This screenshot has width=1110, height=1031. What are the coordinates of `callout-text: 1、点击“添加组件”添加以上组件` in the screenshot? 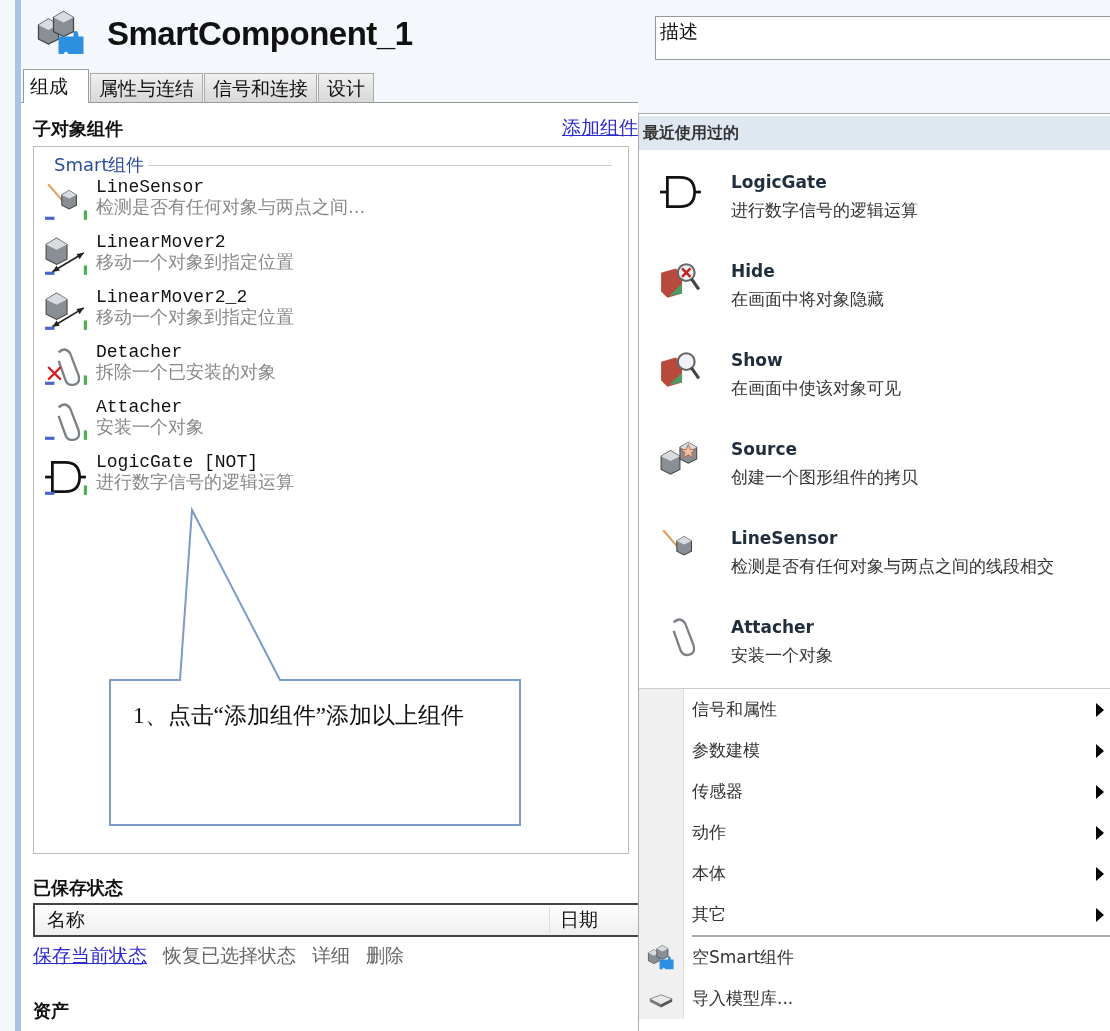 It's located at (299, 716).